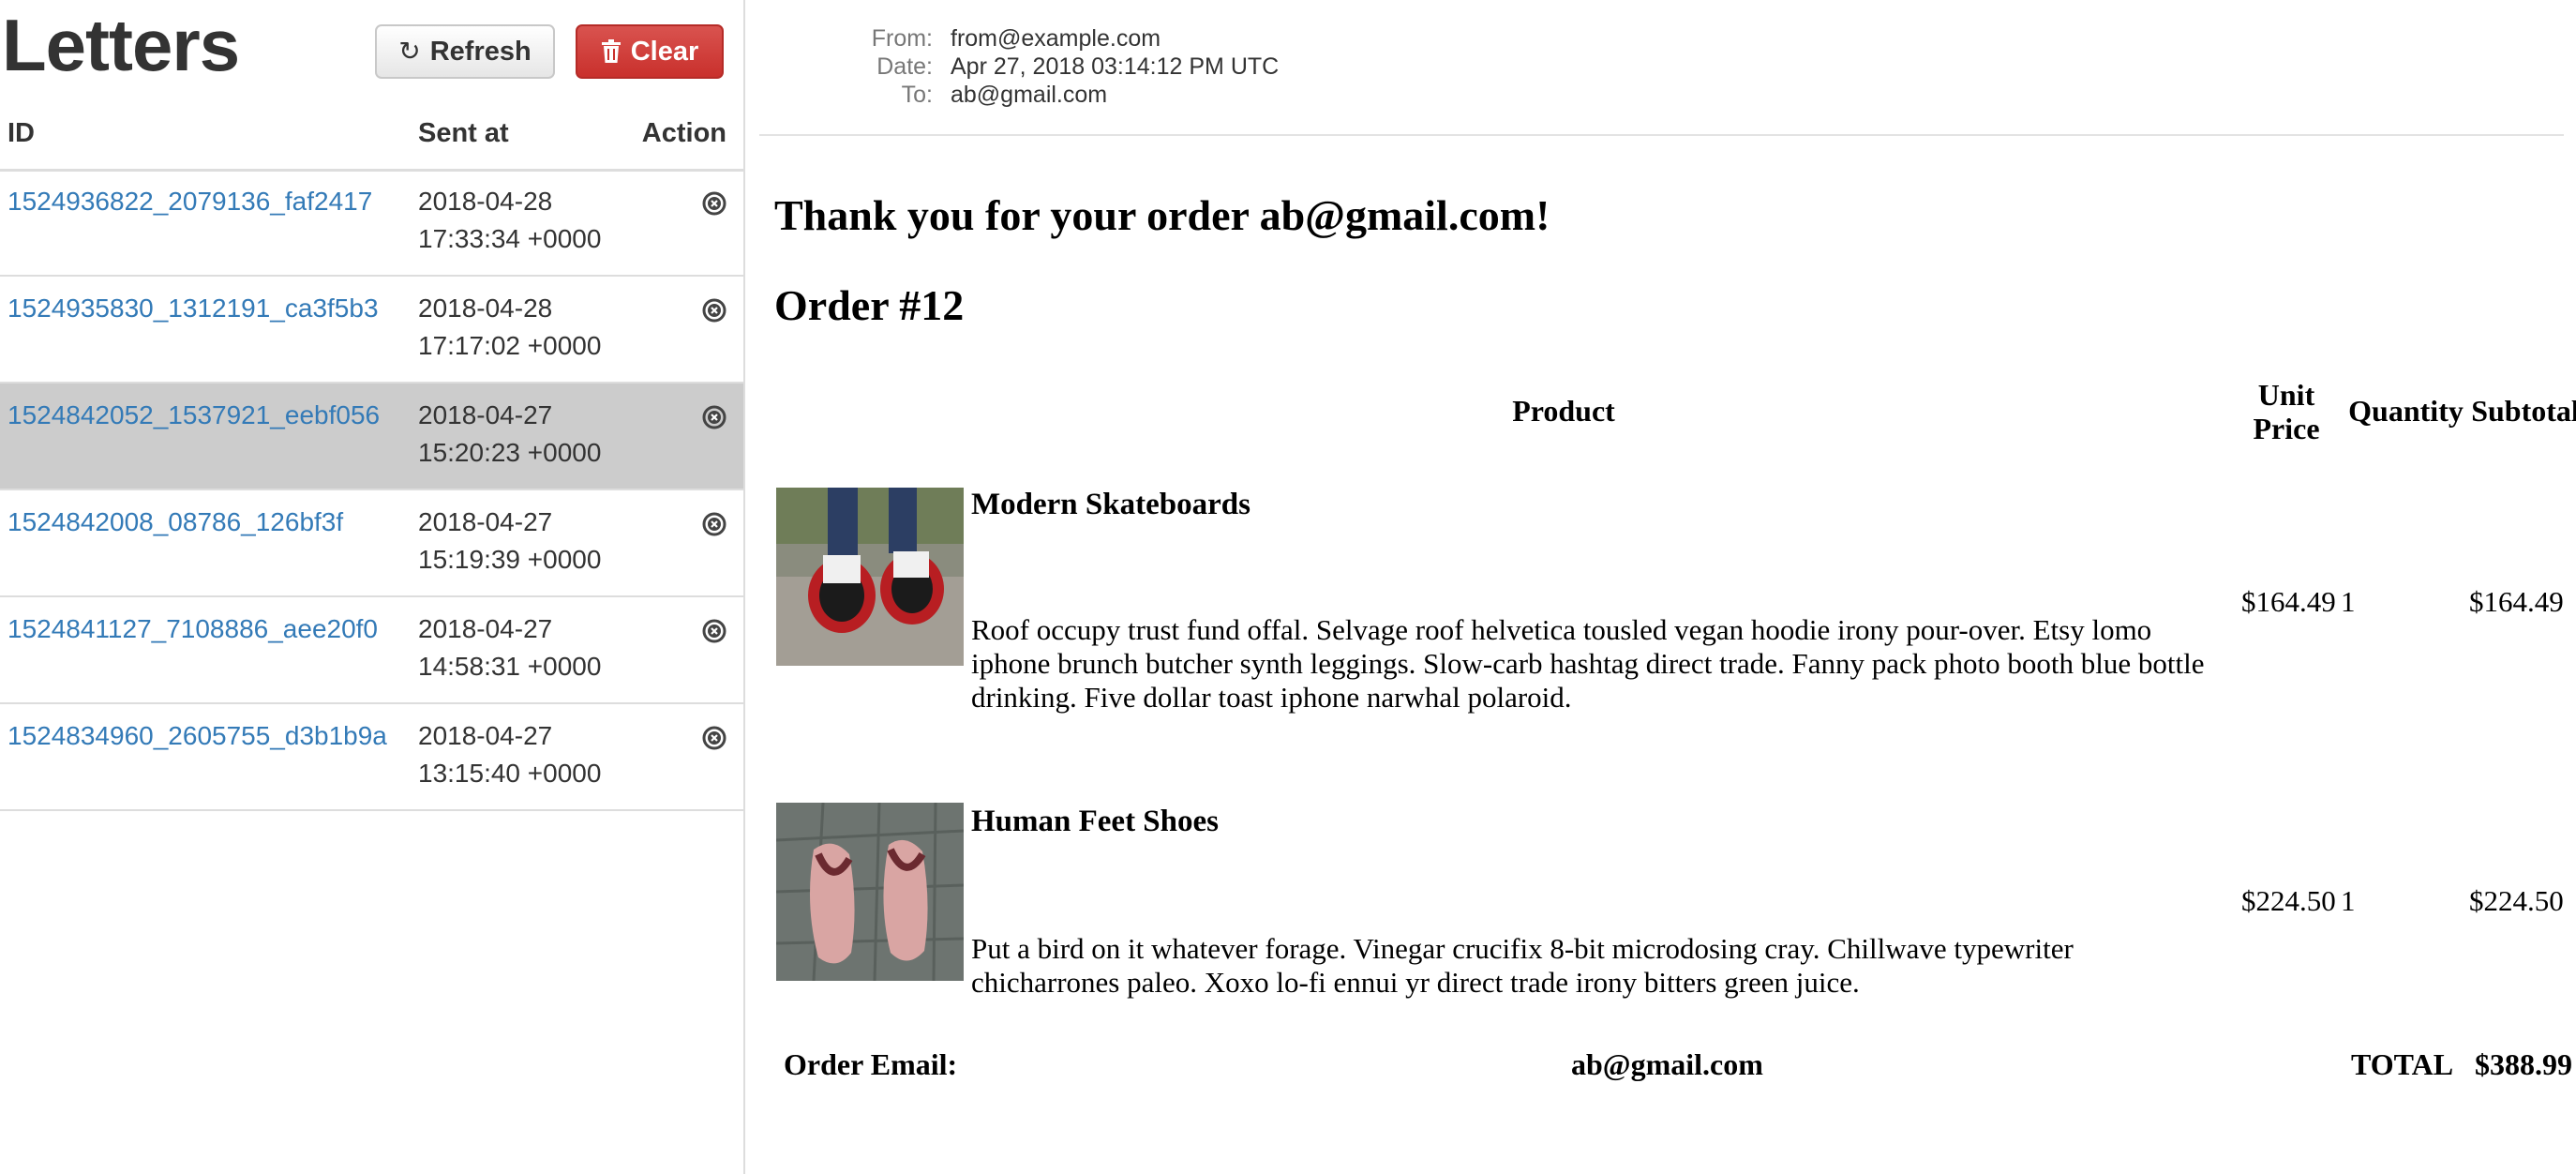  Describe the element at coordinates (2524, 411) in the screenshot. I see `column-subtotal: Subtotal` at that location.